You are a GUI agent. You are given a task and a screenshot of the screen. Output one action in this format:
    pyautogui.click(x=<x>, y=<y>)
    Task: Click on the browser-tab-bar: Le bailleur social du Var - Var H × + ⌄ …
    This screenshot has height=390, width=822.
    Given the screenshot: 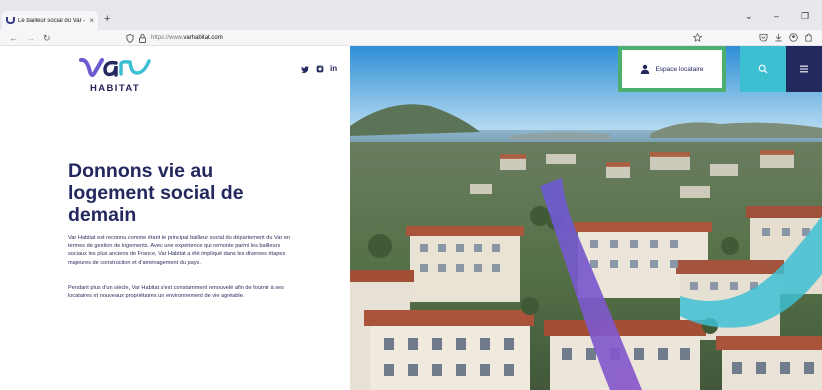 What is the action you would take?
    pyautogui.click(x=411, y=15)
    